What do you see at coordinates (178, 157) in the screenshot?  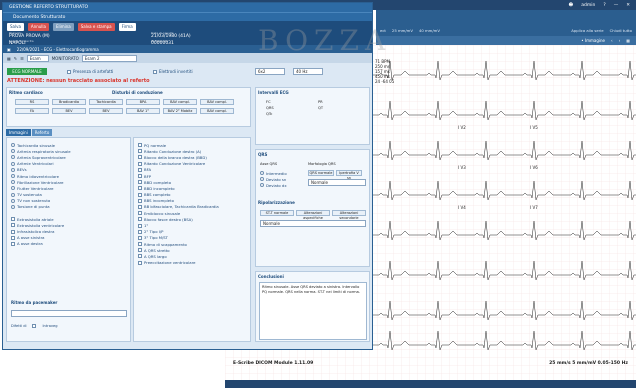 I see `list-item: Blocco della branca destra (BBD)` at bounding box center [178, 157].